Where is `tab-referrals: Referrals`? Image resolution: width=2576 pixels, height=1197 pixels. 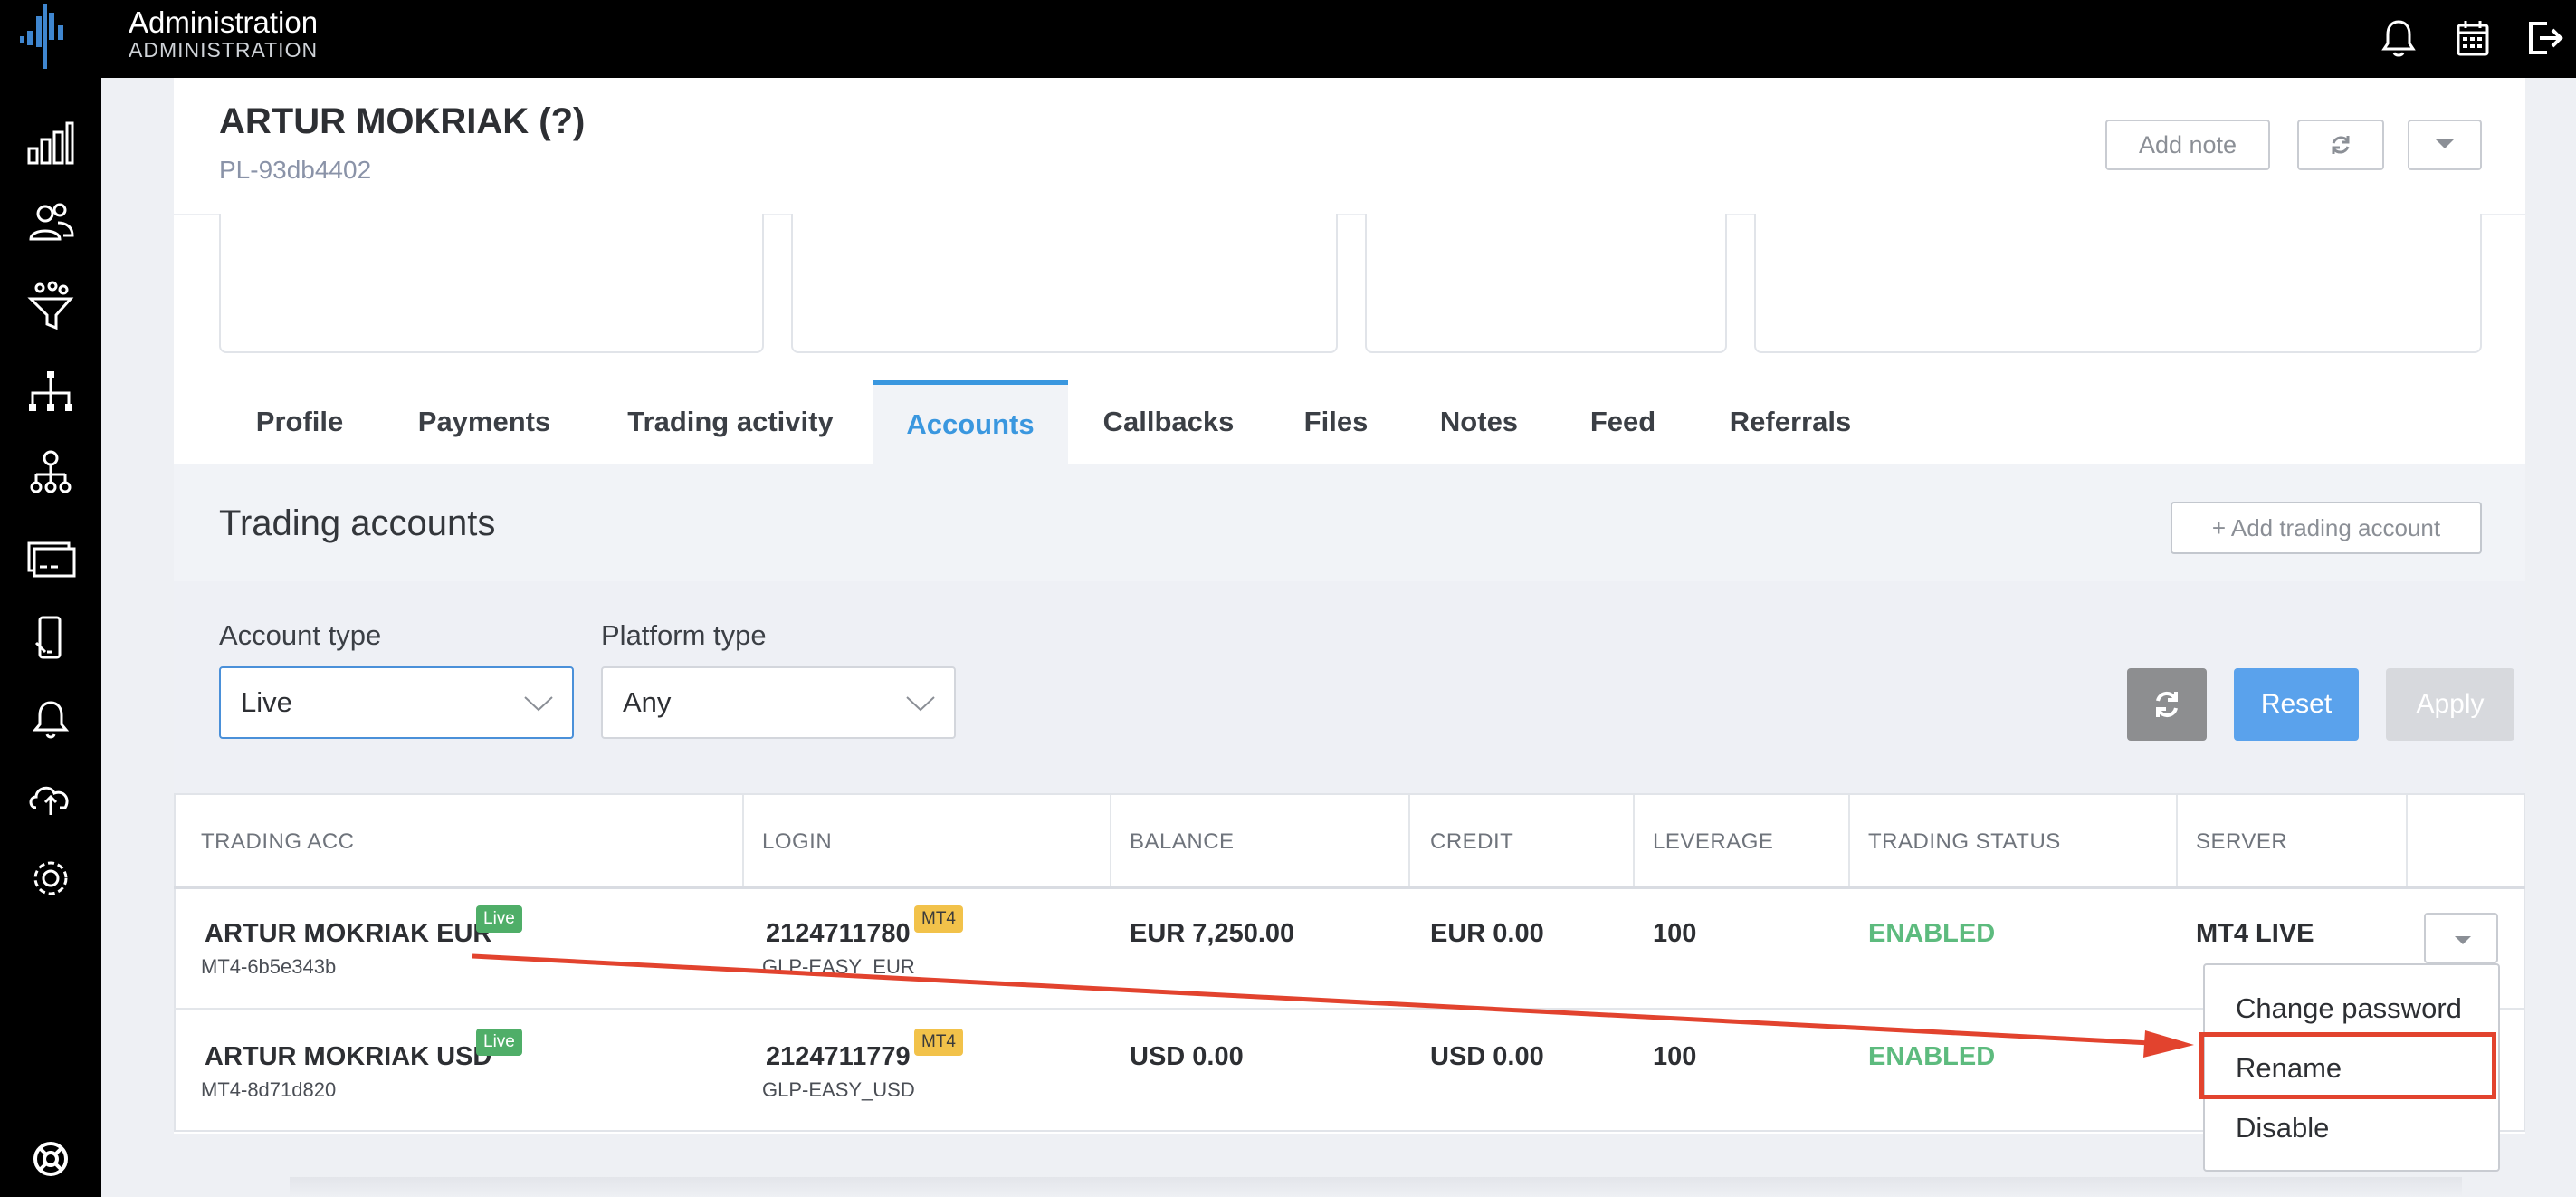 tab-referrals: Referrals is located at coordinates (1790, 422).